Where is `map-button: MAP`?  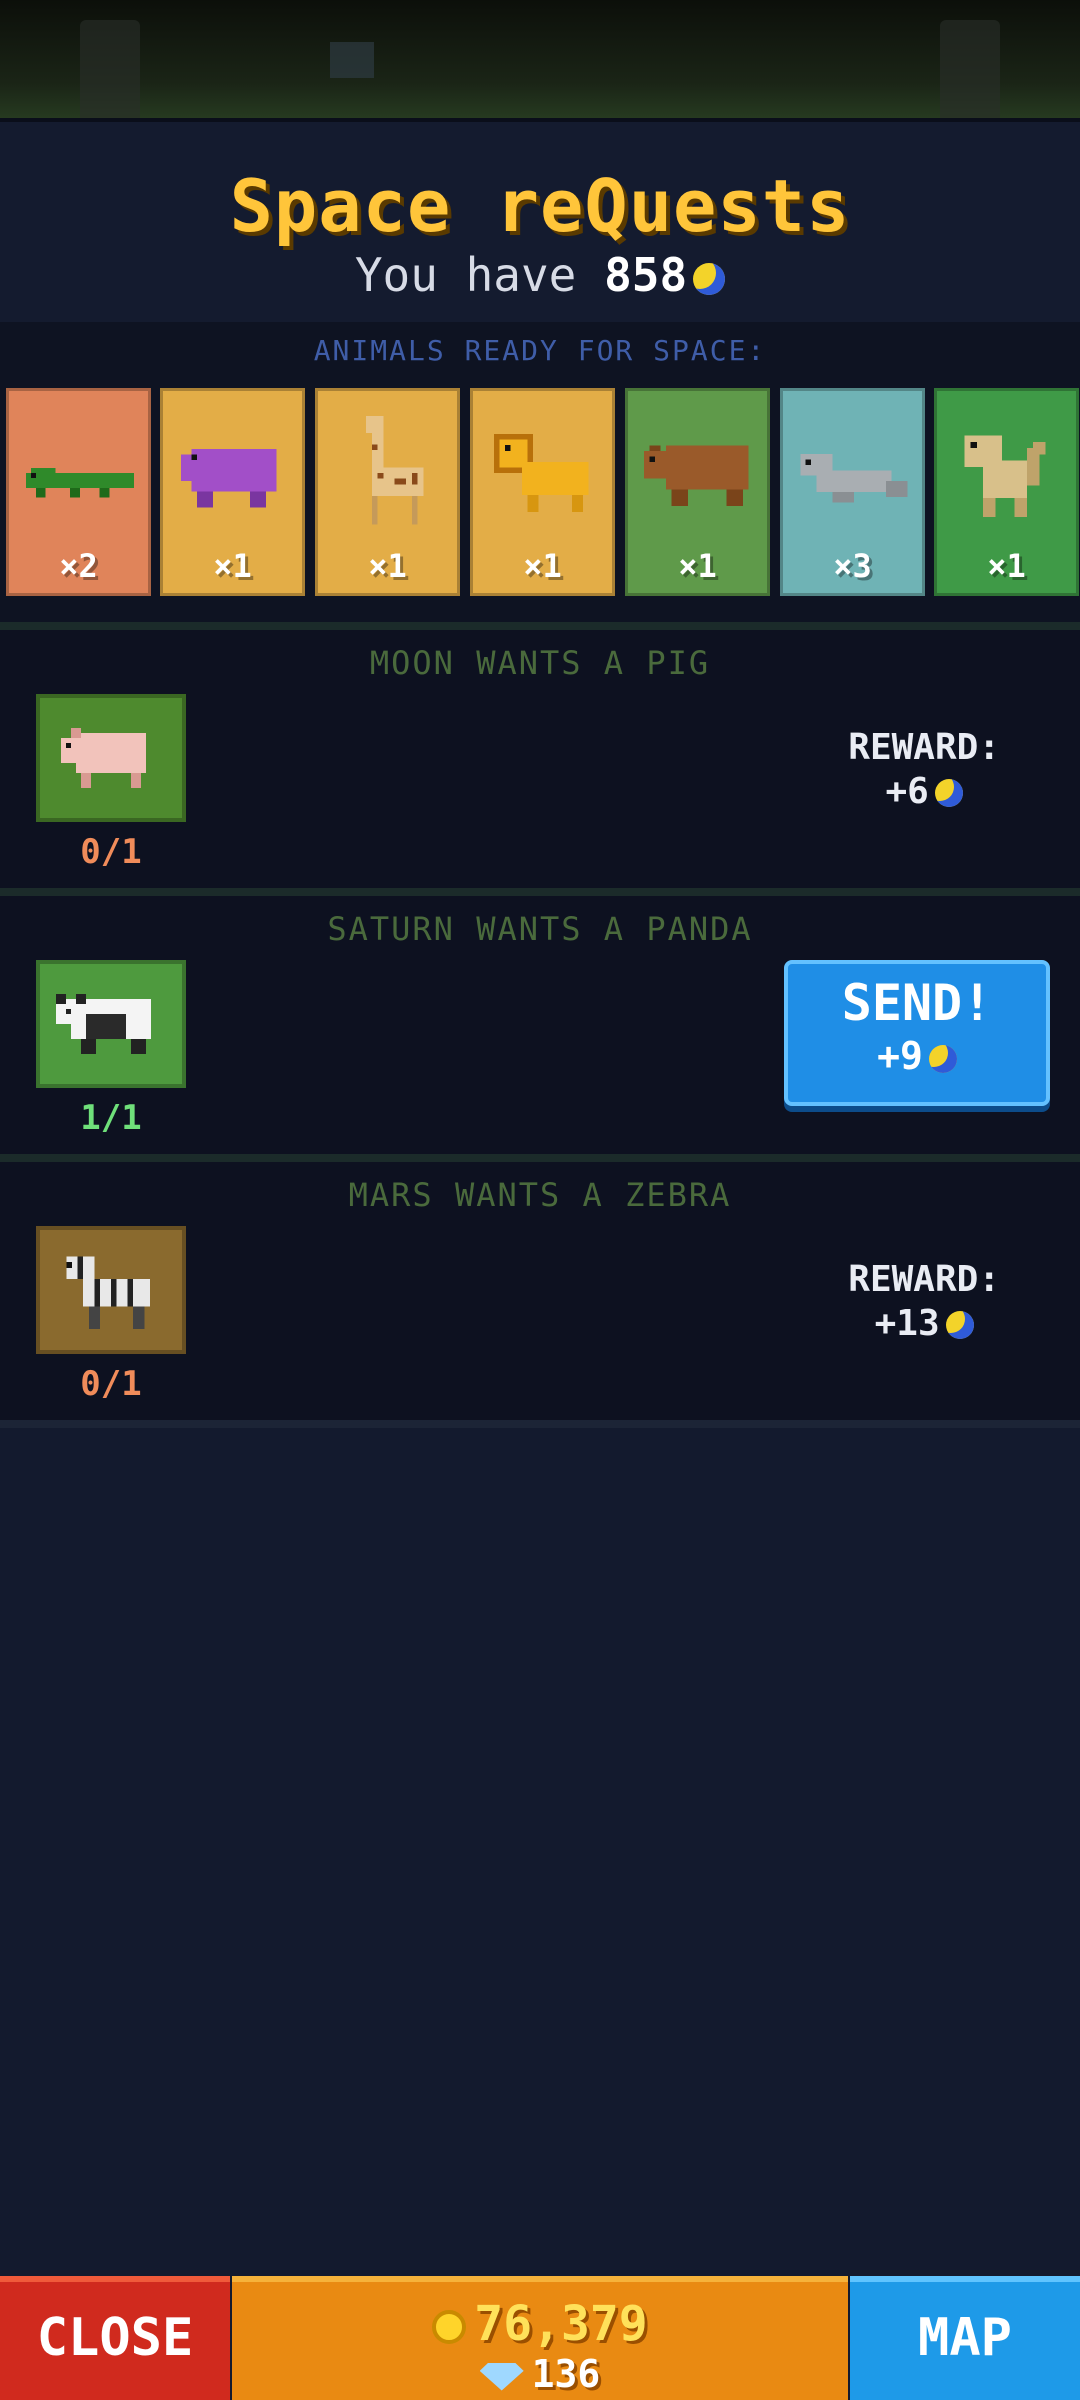
map-button: MAP is located at coordinates (965, 2338).